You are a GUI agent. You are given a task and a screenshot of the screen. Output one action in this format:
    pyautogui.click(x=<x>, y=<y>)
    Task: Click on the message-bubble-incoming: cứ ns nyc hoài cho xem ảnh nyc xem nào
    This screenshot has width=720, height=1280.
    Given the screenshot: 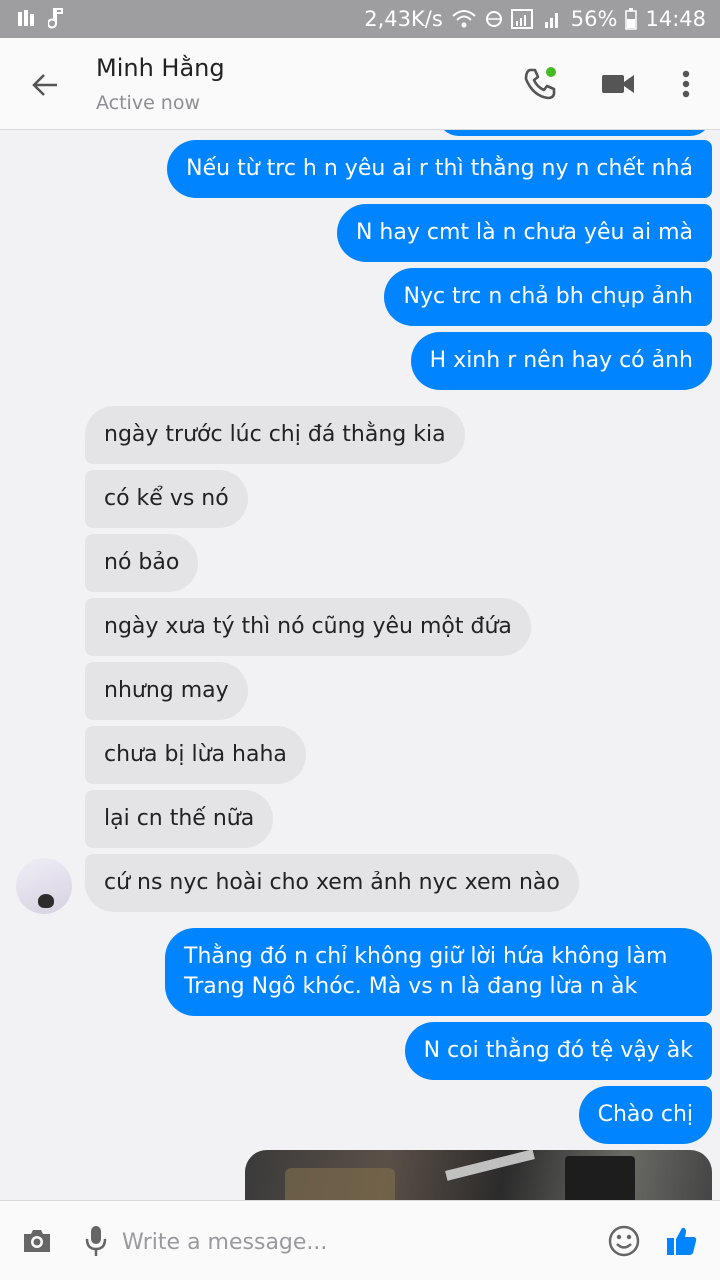 What is the action you would take?
    pyautogui.click(x=332, y=883)
    